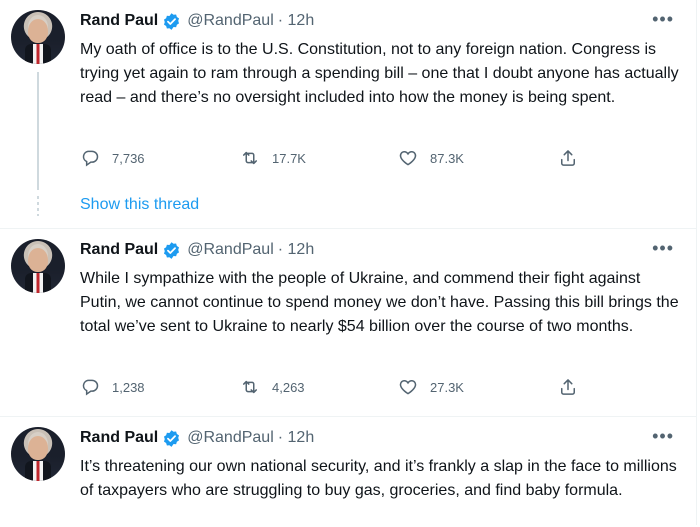  Describe the element at coordinates (288, 387) in the screenshot. I see `retweet-count: 4,263` at that location.